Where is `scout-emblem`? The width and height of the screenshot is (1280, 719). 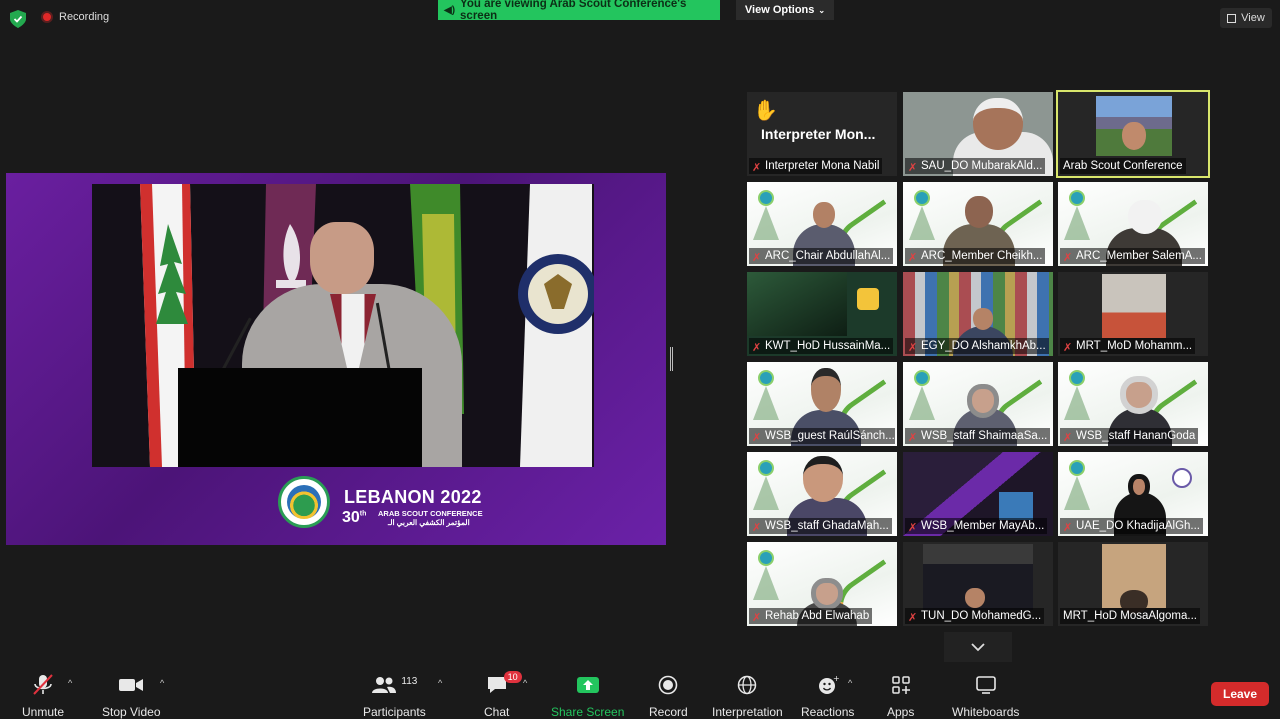 scout-emblem is located at coordinates (1182, 478).